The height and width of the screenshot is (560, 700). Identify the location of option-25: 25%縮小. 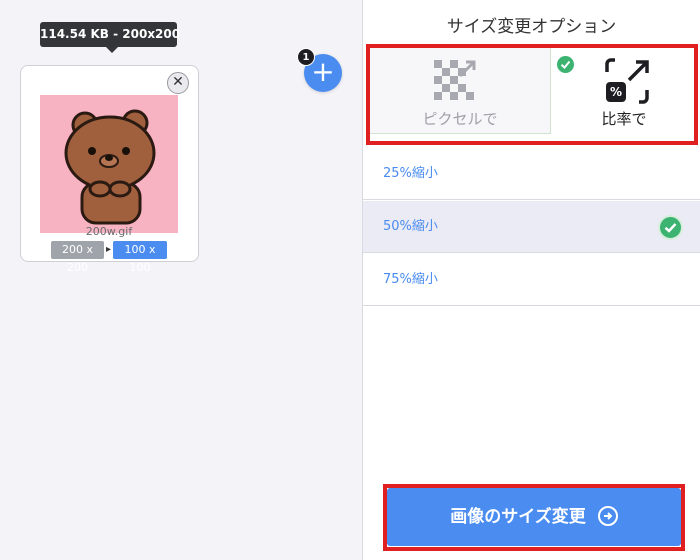
(531, 174).